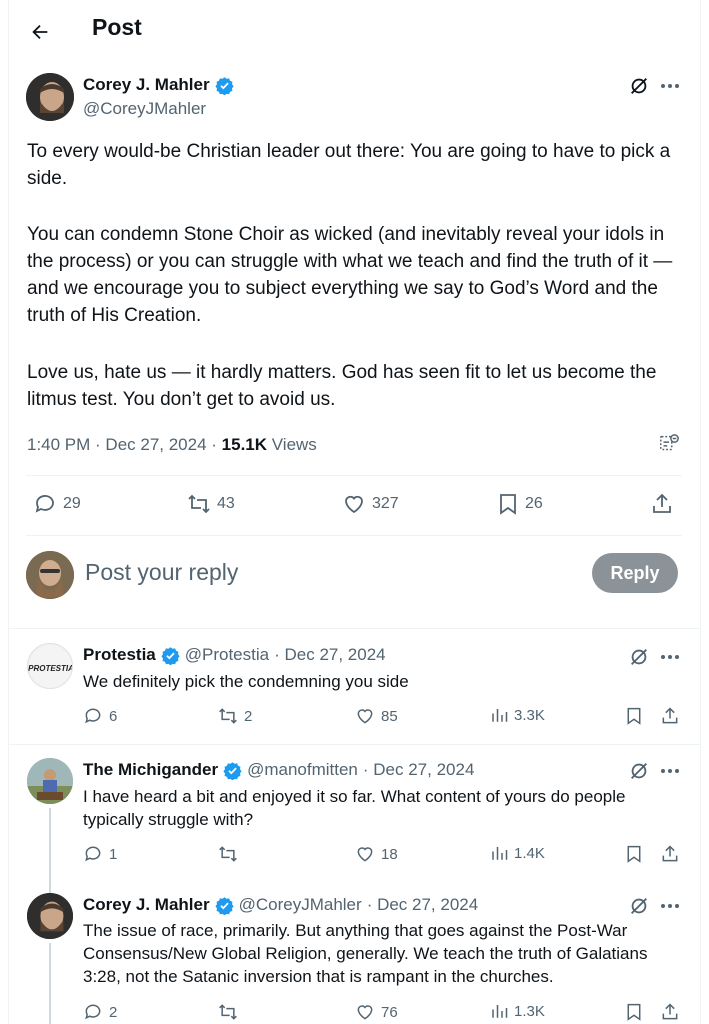  What do you see at coordinates (376, 716) in the screenshot?
I see `like-action: 85` at bounding box center [376, 716].